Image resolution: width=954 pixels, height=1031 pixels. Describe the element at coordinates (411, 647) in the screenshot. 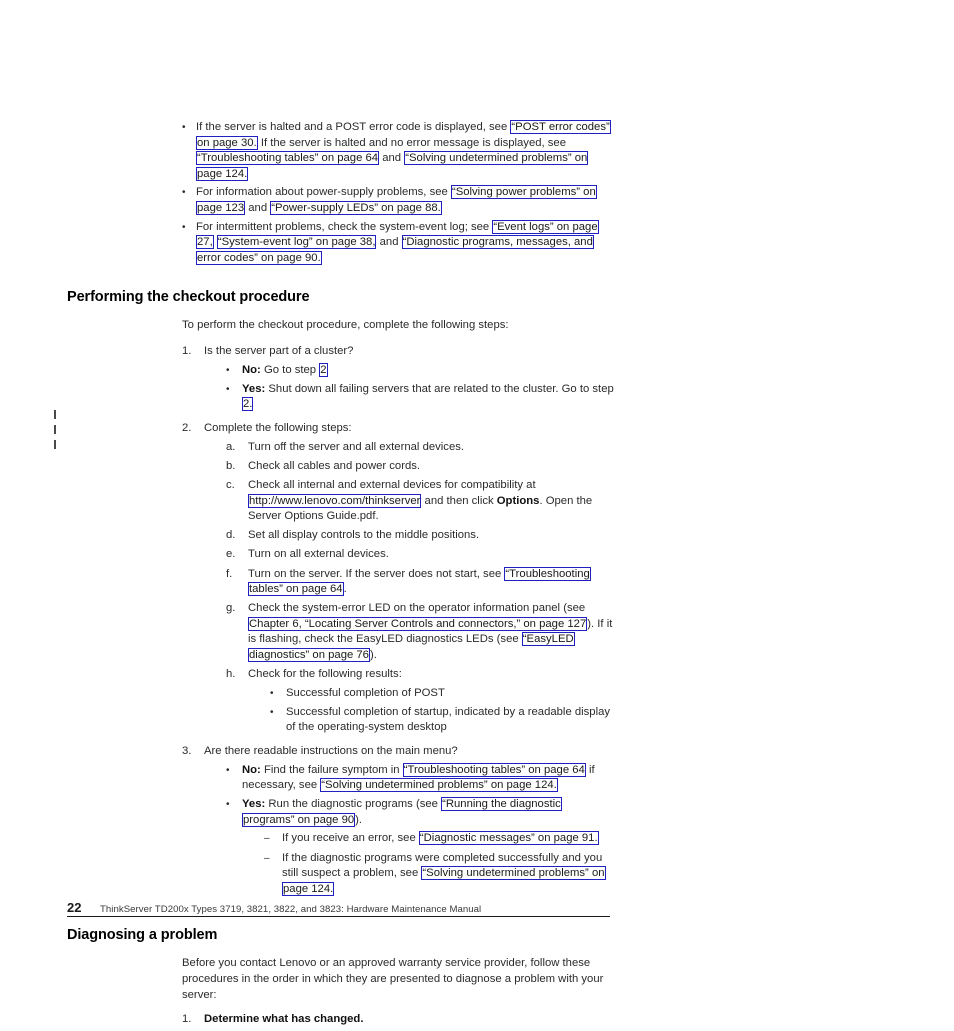

I see `cross-reference-link: “EasyLED diagnostics” on page 76` at that location.